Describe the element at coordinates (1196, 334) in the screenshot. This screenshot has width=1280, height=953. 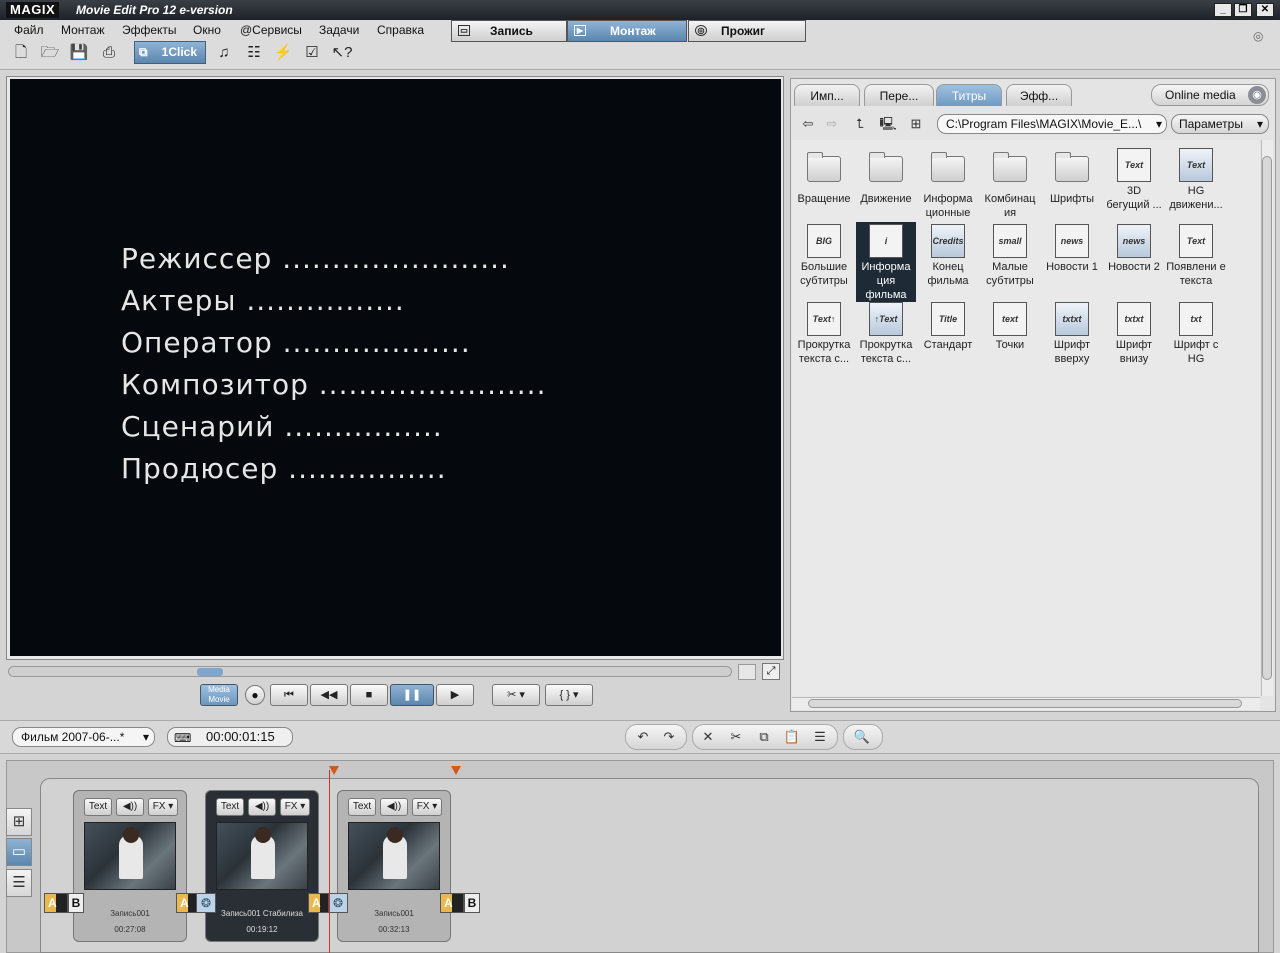
I see `title-template-item: txt Шрифт с HG` at that location.